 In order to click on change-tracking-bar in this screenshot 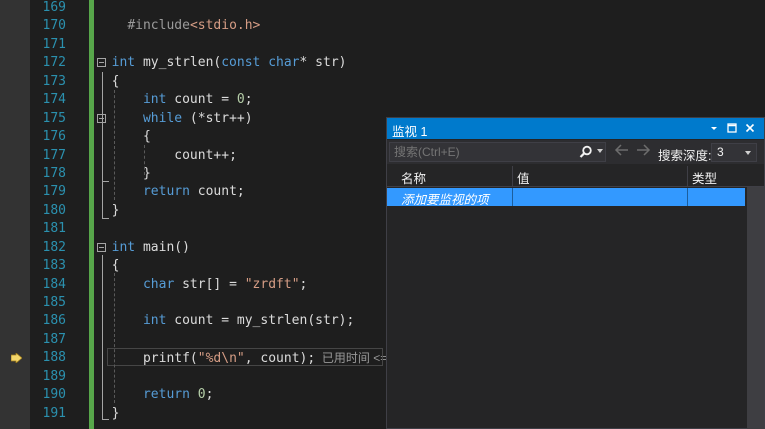, I will do `click(91, 214)`.